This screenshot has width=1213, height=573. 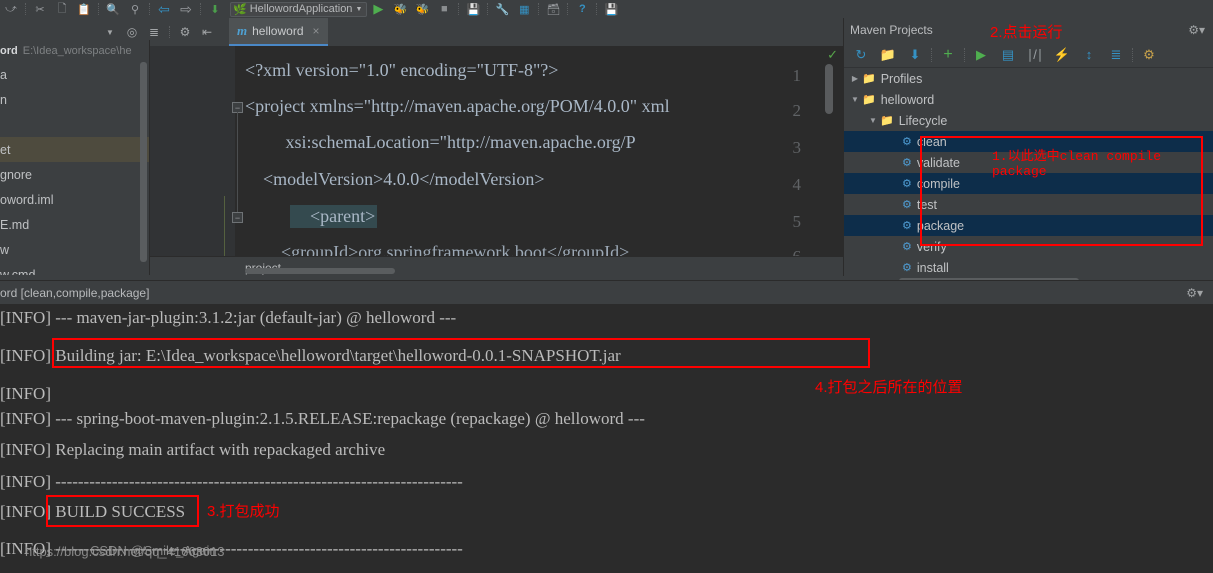 I want to click on maven-goal-test: ⚙ test, so click(x=1028, y=204).